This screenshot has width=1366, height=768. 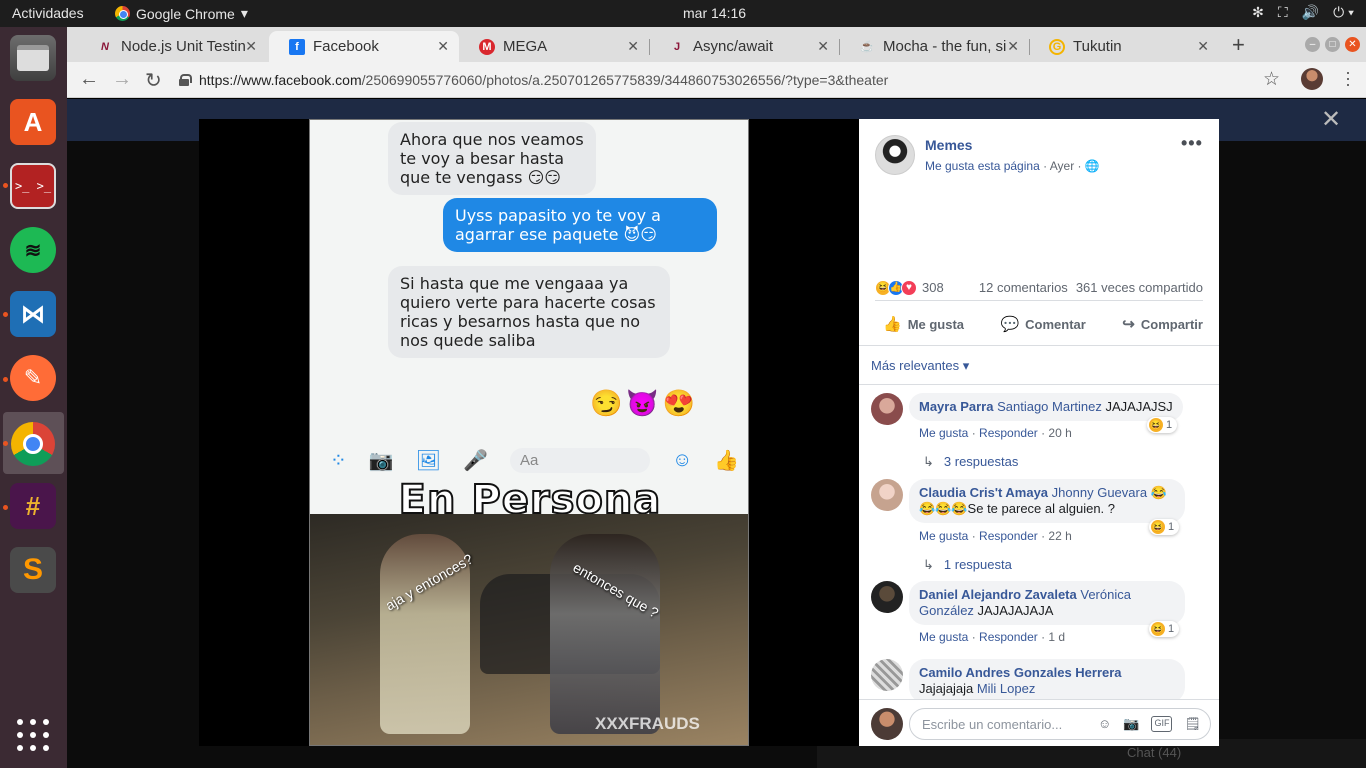 What do you see at coordinates (364, 46) in the screenshot?
I see `tab-facebook: f Facebook ✕` at bounding box center [364, 46].